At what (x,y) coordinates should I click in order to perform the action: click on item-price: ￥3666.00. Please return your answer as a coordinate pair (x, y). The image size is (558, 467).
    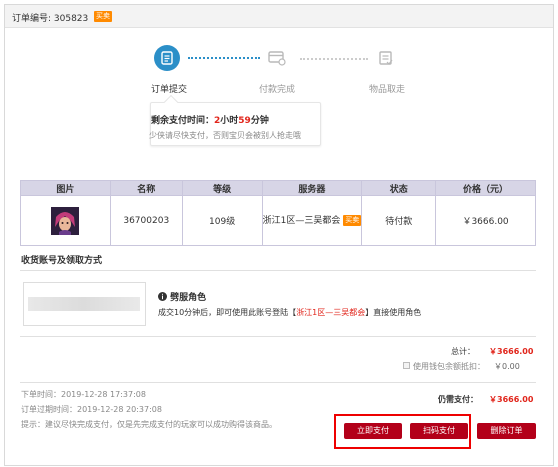
    Looking at the image, I should click on (485, 220).